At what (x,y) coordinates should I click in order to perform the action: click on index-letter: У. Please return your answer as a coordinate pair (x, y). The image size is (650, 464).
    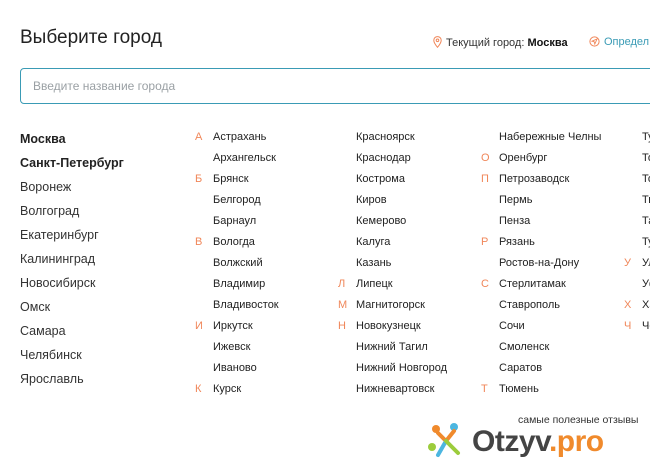
    Looking at the image, I should click on (627, 263).